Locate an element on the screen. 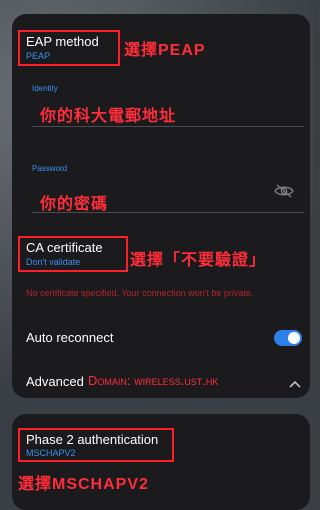 This screenshot has width=320, height=510. phase2-title: Phase 2 authentication is located at coordinates (92, 439).